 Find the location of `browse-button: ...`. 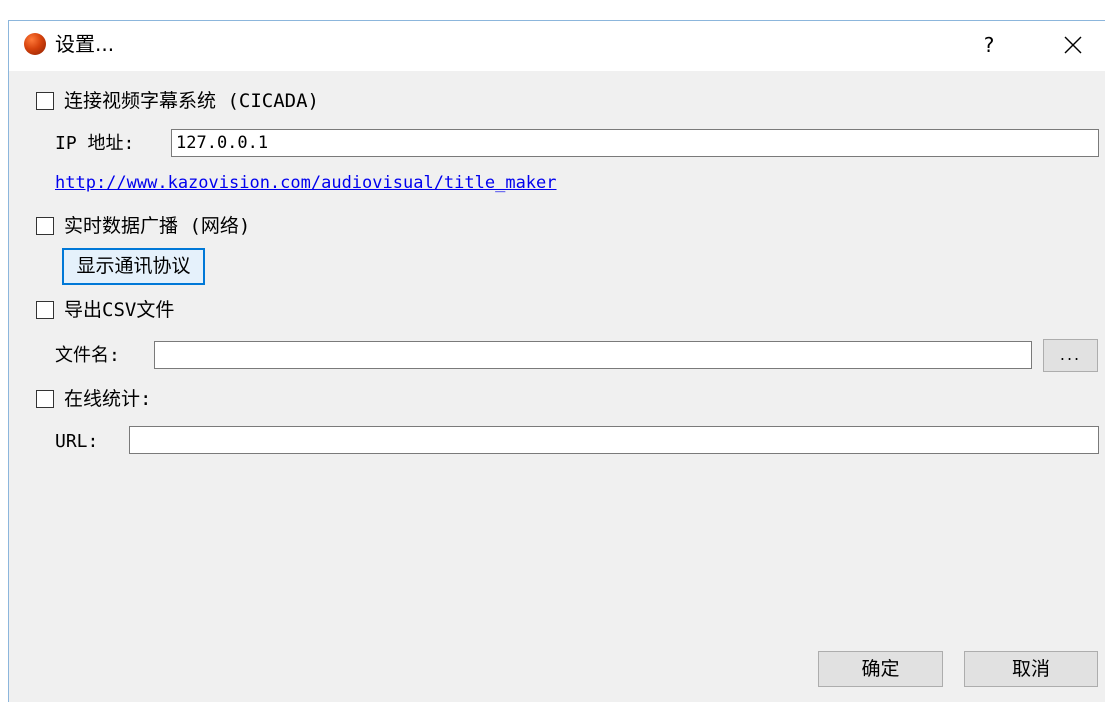

browse-button: ... is located at coordinates (1070, 355).